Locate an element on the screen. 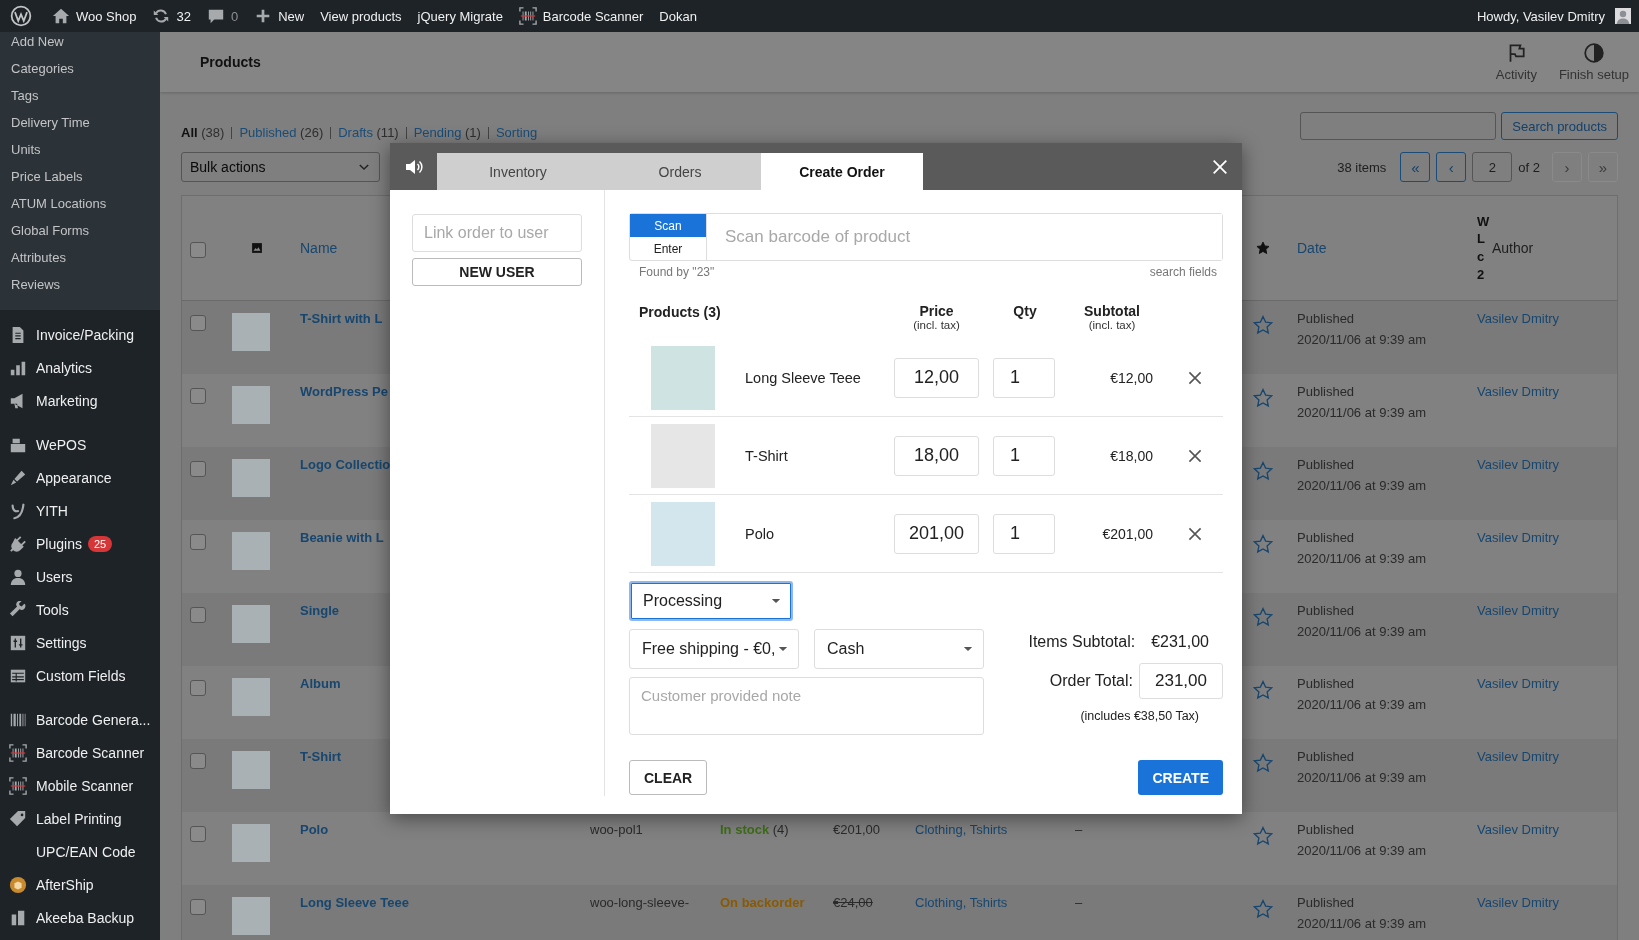 This screenshot has height=940, width=1639. bulk-actions-select: Bulk actions is located at coordinates (280, 167).